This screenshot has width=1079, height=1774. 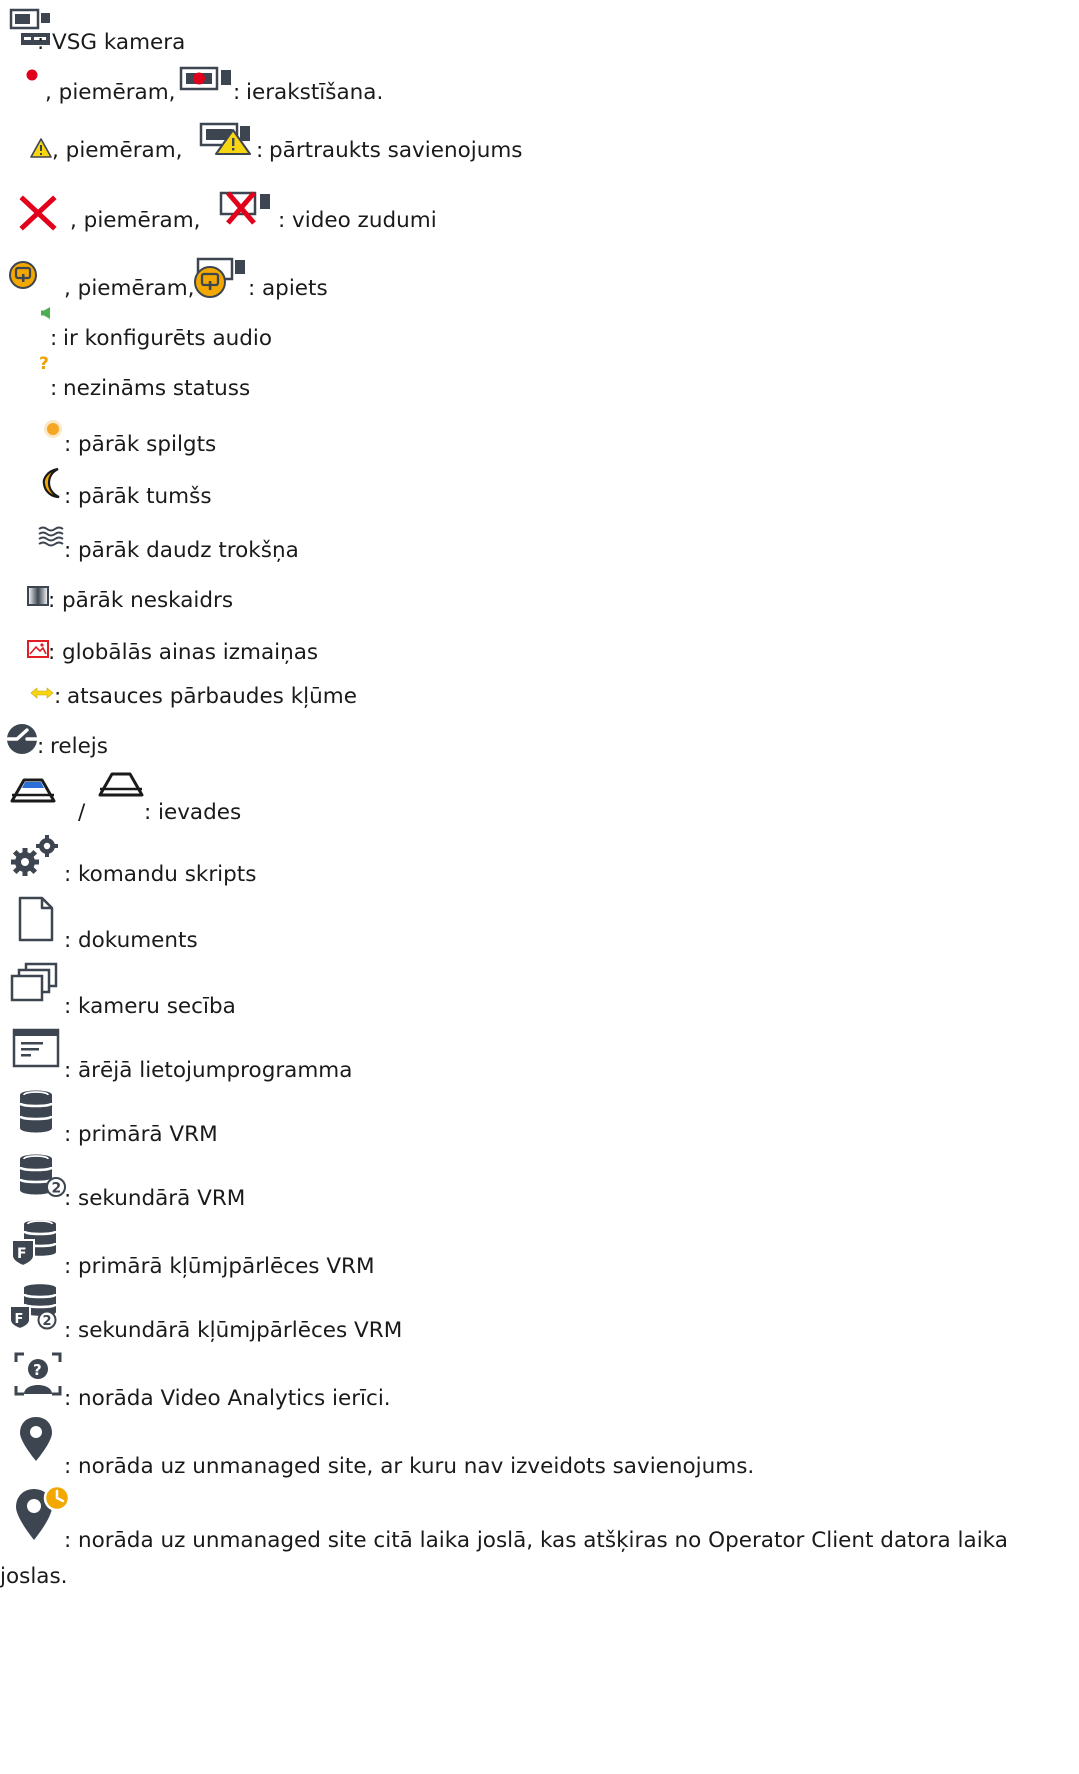 What do you see at coordinates (539, 444) in the screenshot?
I see `legend-row-too-bright: : pārāk spilgts` at bounding box center [539, 444].